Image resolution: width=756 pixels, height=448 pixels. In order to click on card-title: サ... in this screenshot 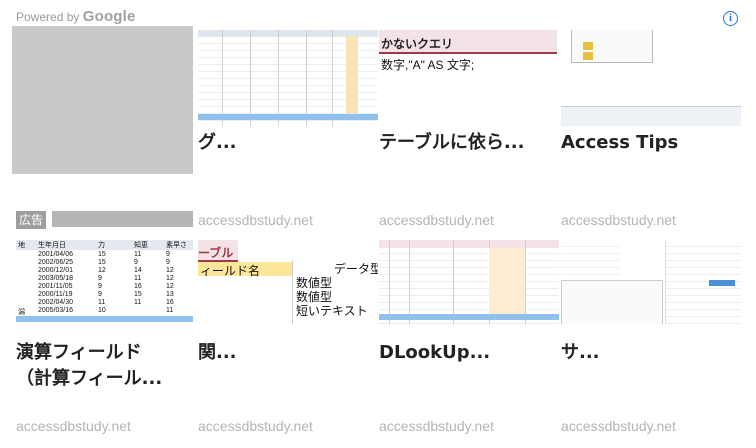, I will do `click(580, 353)`.